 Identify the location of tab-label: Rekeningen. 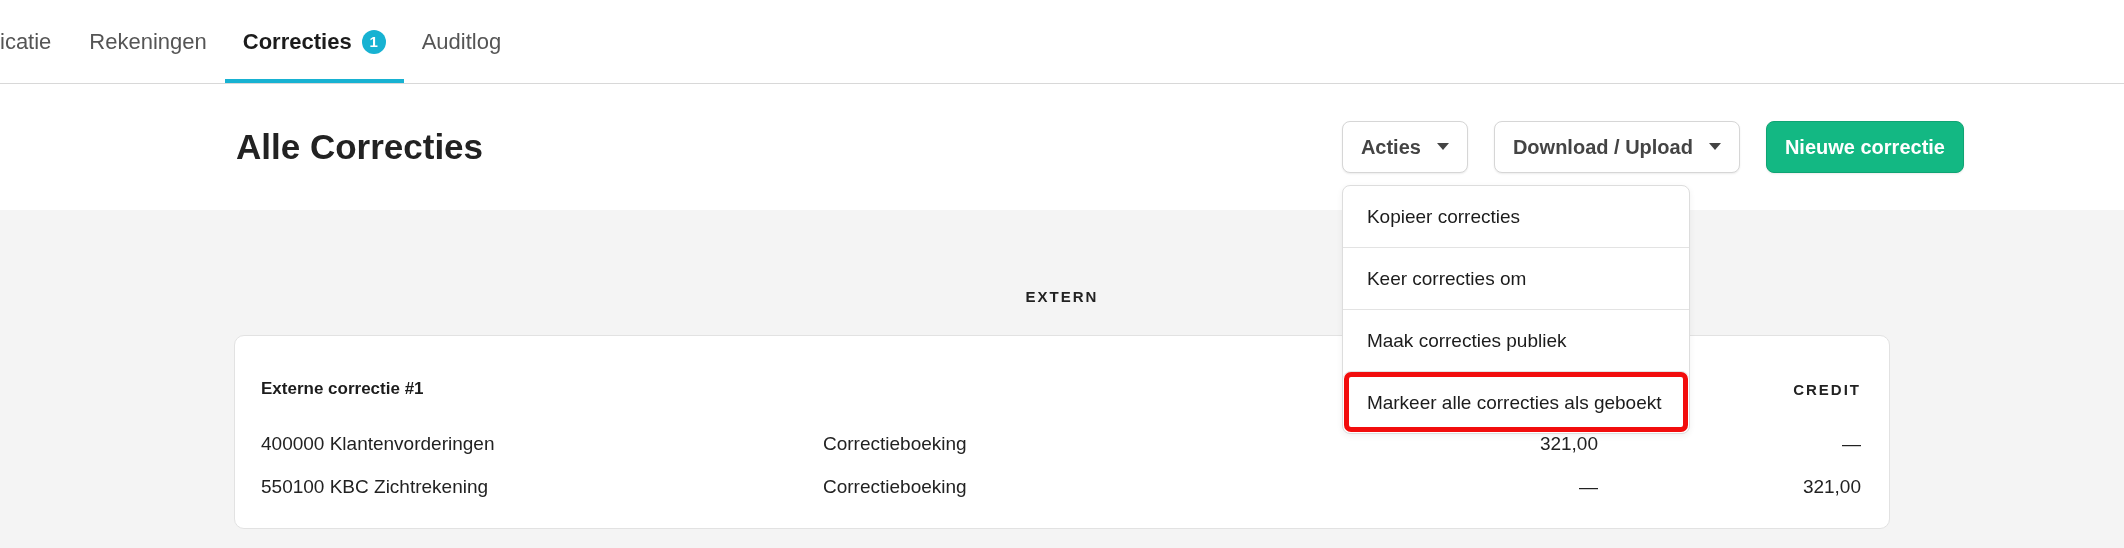
(148, 41).